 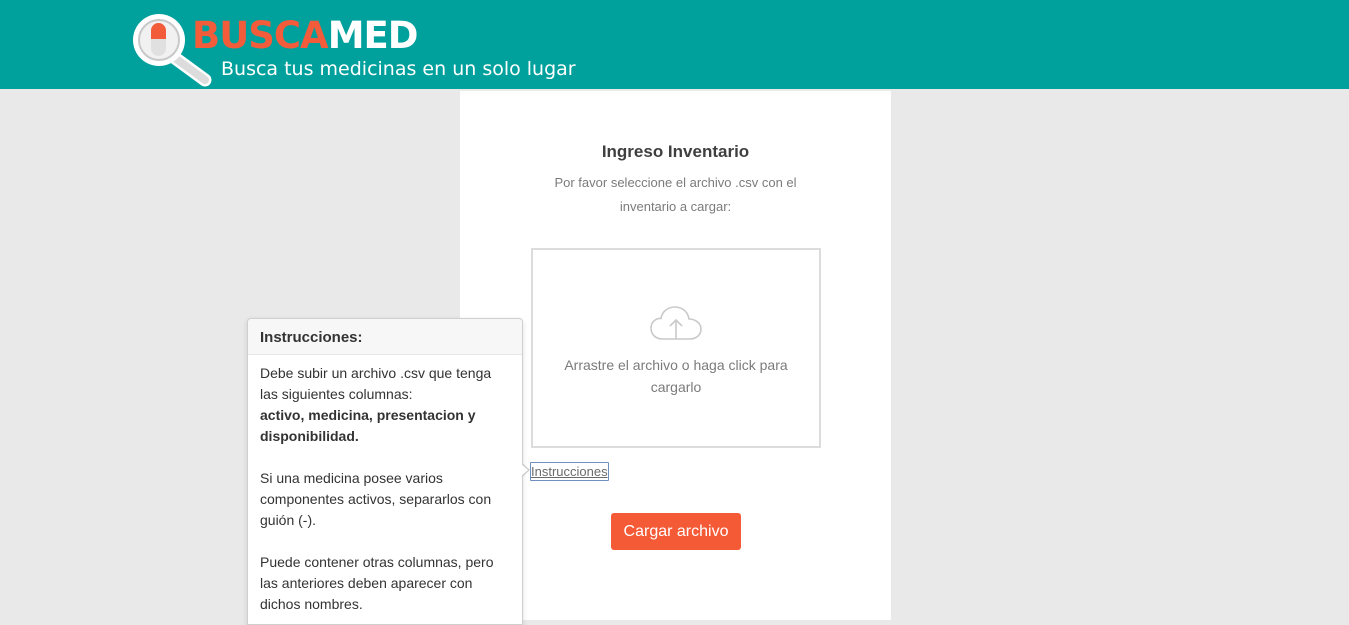 I want to click on brand-tagline: Busca tus medicinas en un solo lugar, so click(x=398, y=69).